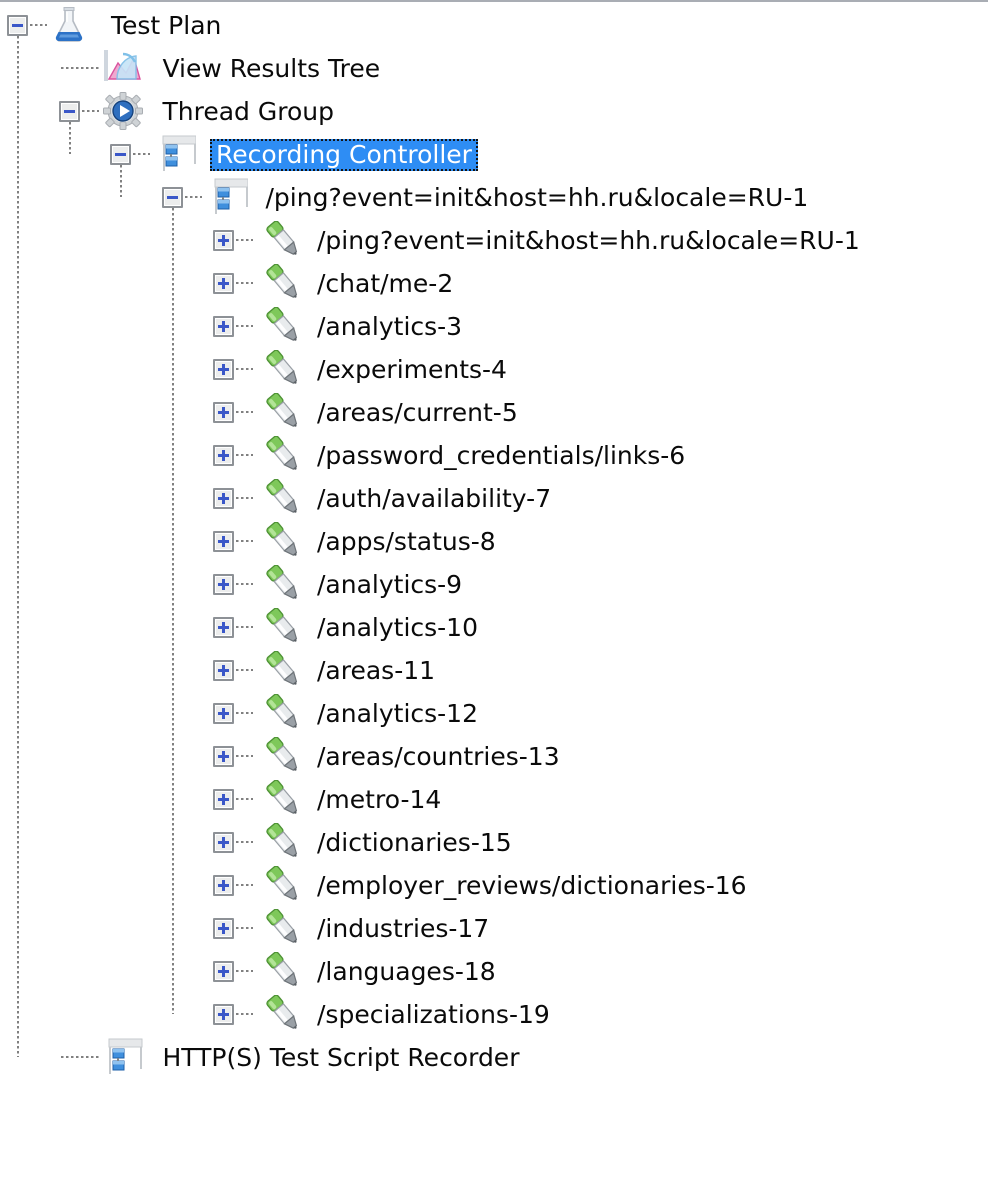  What do you see at coordinates (379, 800) in the screenshot?
I see `tree-node-label: /metro-14` at bounding box center [379, 800].